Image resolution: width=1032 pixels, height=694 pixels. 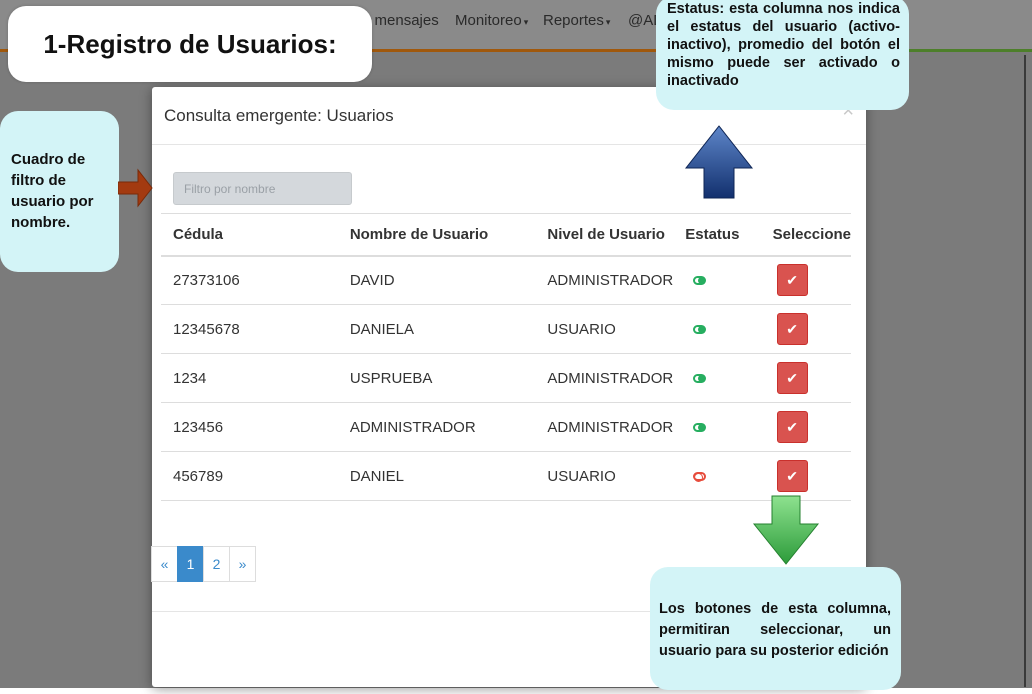 I want to click on column-header-seleccione: Seleccione, so click(x=805, y=235).